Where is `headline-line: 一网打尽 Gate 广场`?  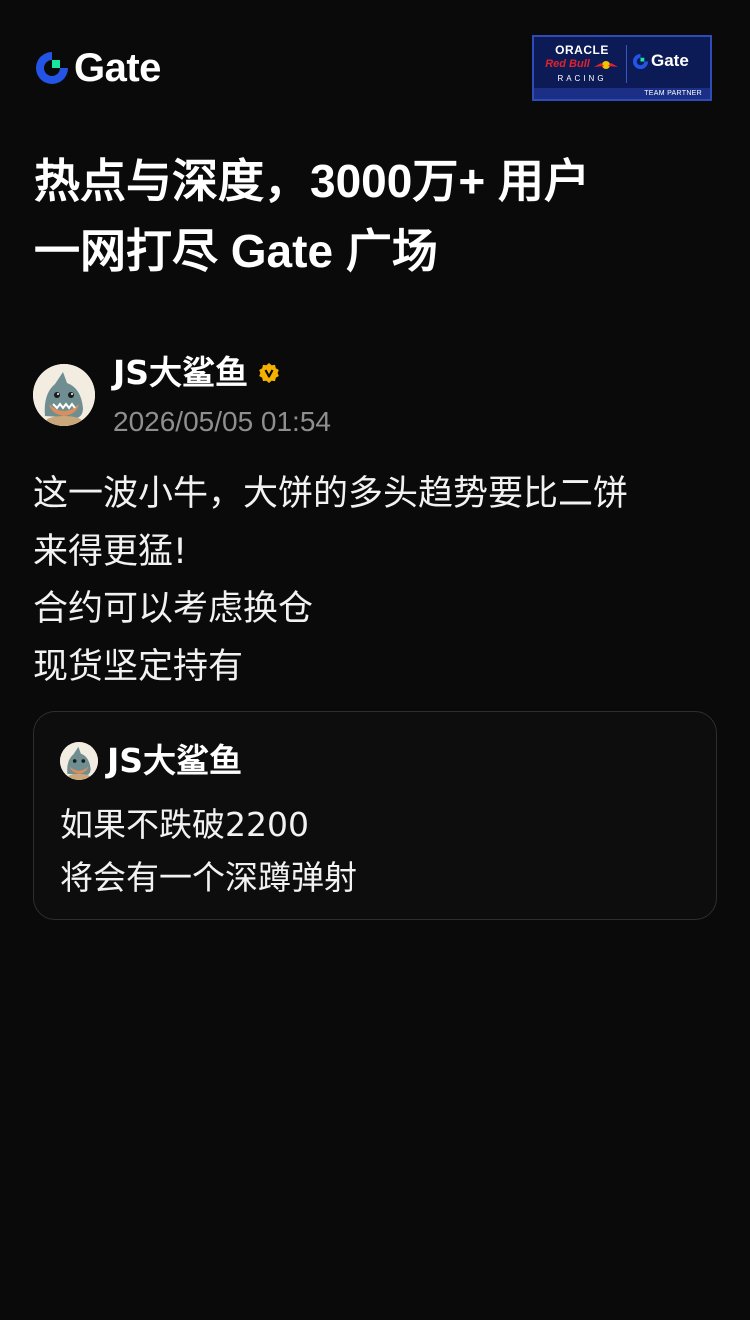 headline-line: 一网打尽 Gate 广场 is located at coordinates (236, 251).